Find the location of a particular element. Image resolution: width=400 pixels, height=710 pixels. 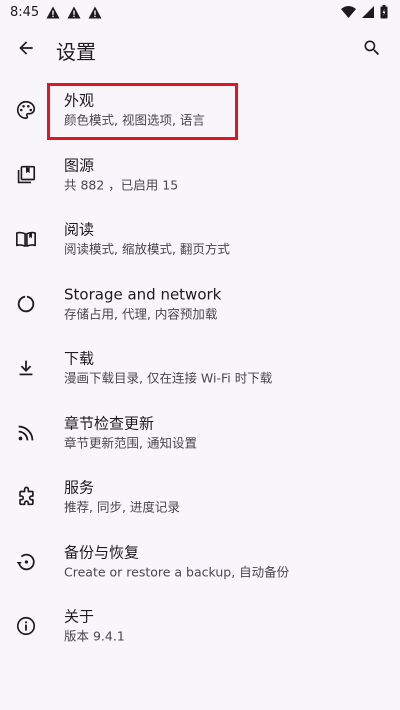

back-button is located at coordinates (26, 50).